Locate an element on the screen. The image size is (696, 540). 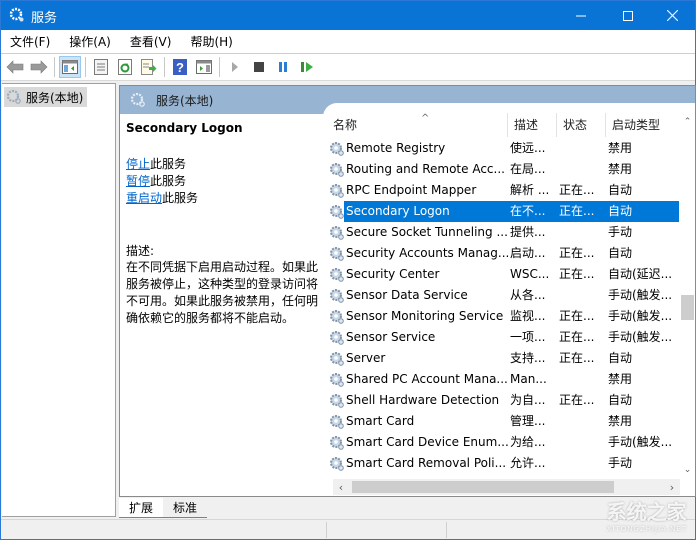
menu-view: 查看(V) is located at coordinates (150, 42).